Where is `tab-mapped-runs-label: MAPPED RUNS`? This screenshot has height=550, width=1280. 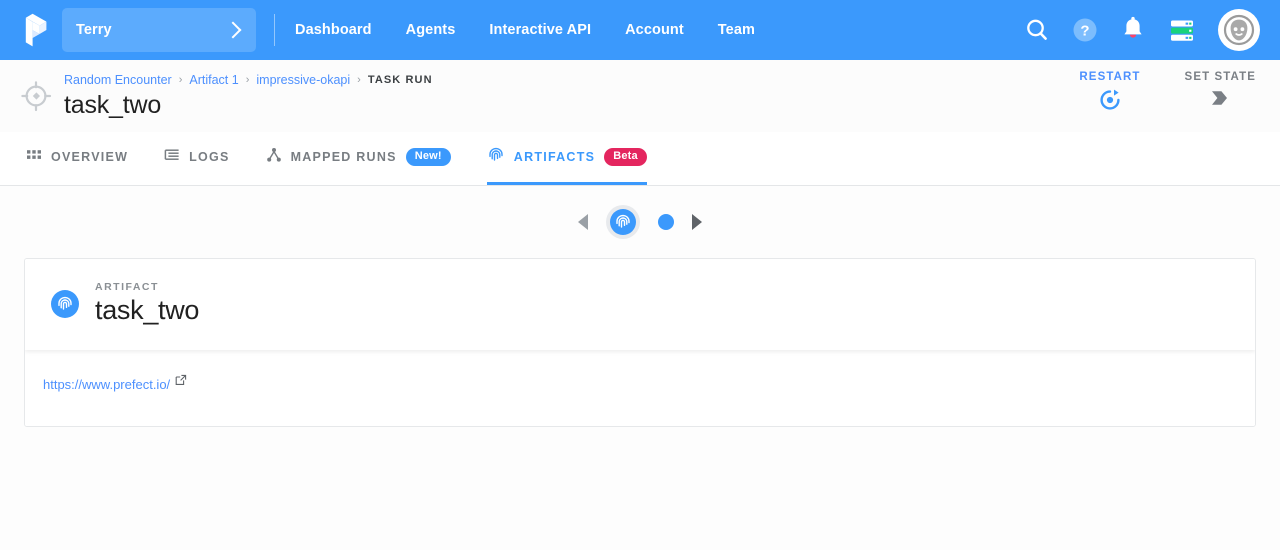
tab-mapped-runs-label: MAPPED RUNS is located at coordinates (343, 157).